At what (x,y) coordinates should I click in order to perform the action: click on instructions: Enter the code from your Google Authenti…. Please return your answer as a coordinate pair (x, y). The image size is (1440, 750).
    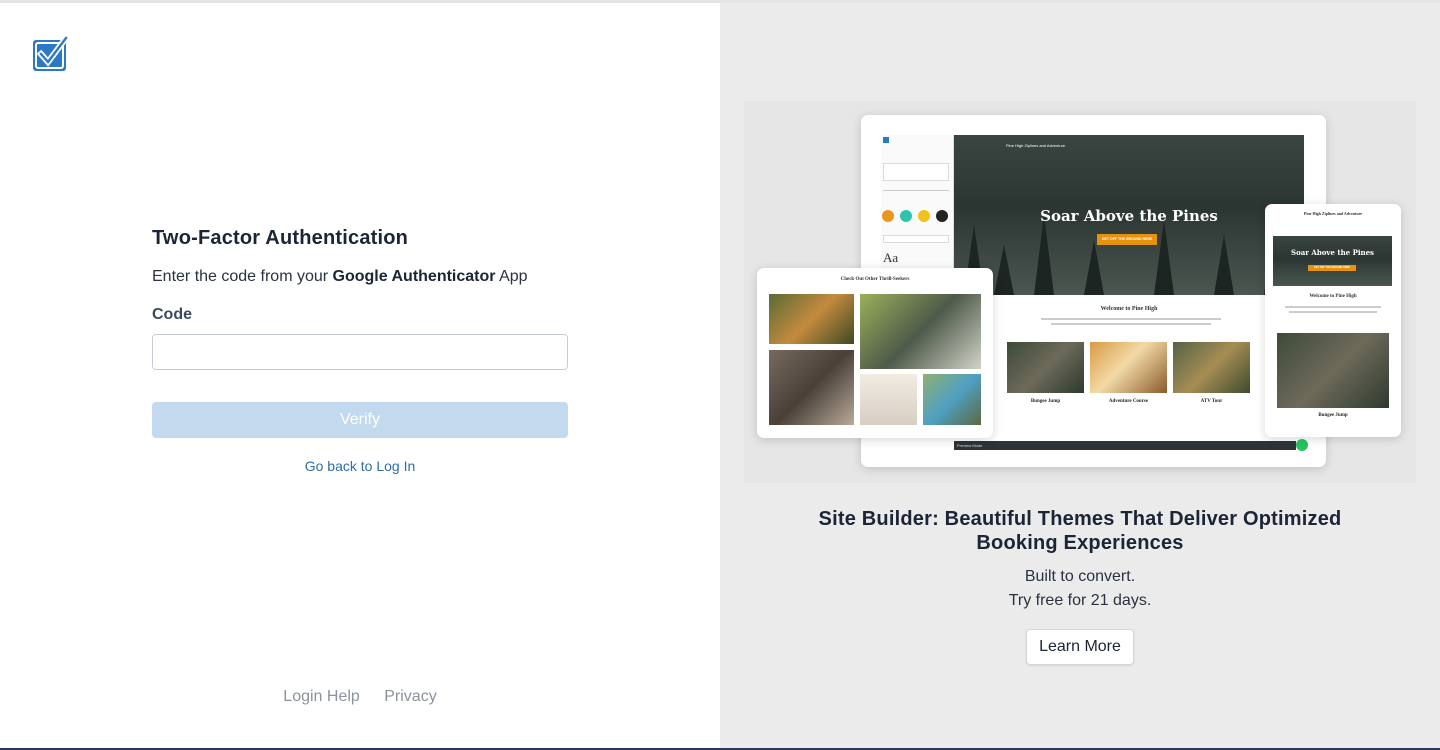
    Looking at the image, I should click on (360, 277).